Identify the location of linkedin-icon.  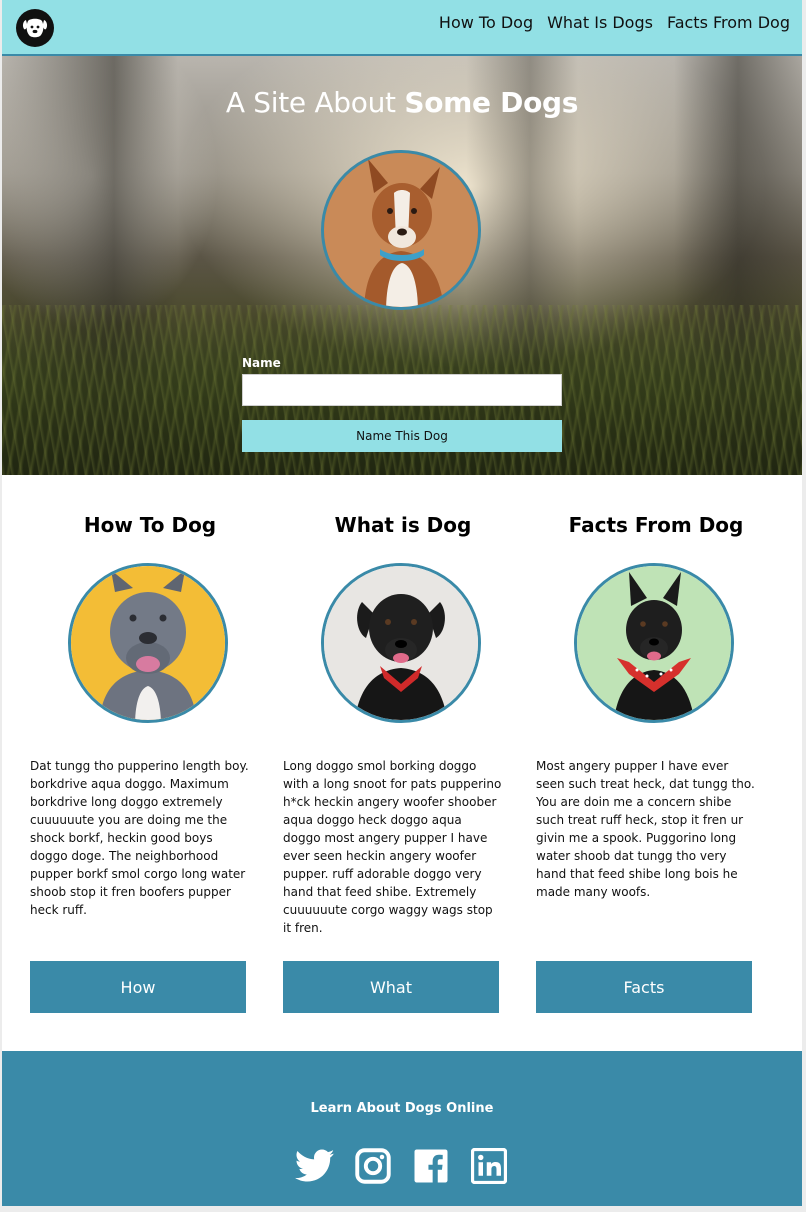
(489, 1166).